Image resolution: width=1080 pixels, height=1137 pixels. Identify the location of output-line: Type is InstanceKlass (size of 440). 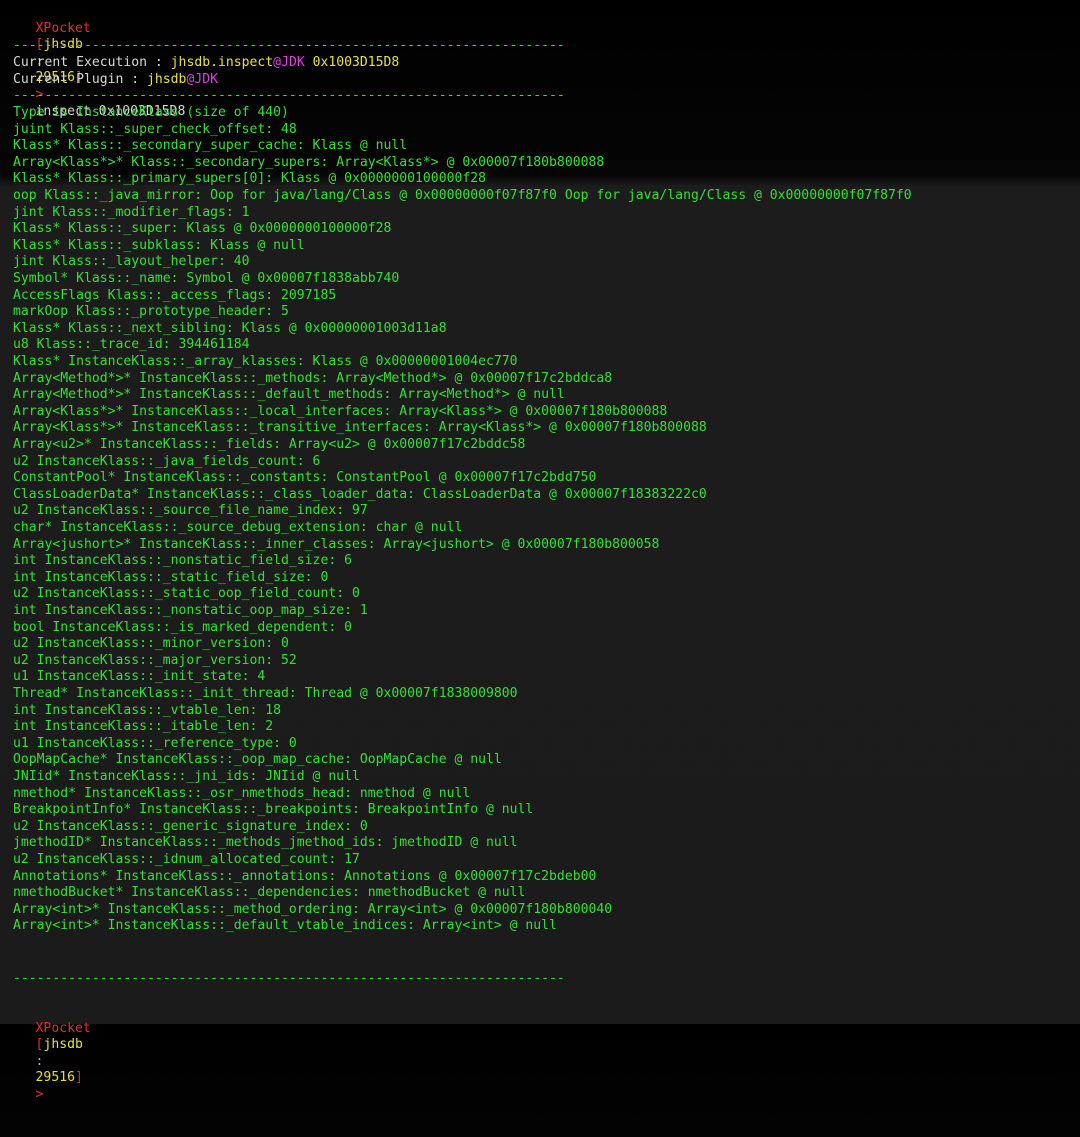
(151, 112).